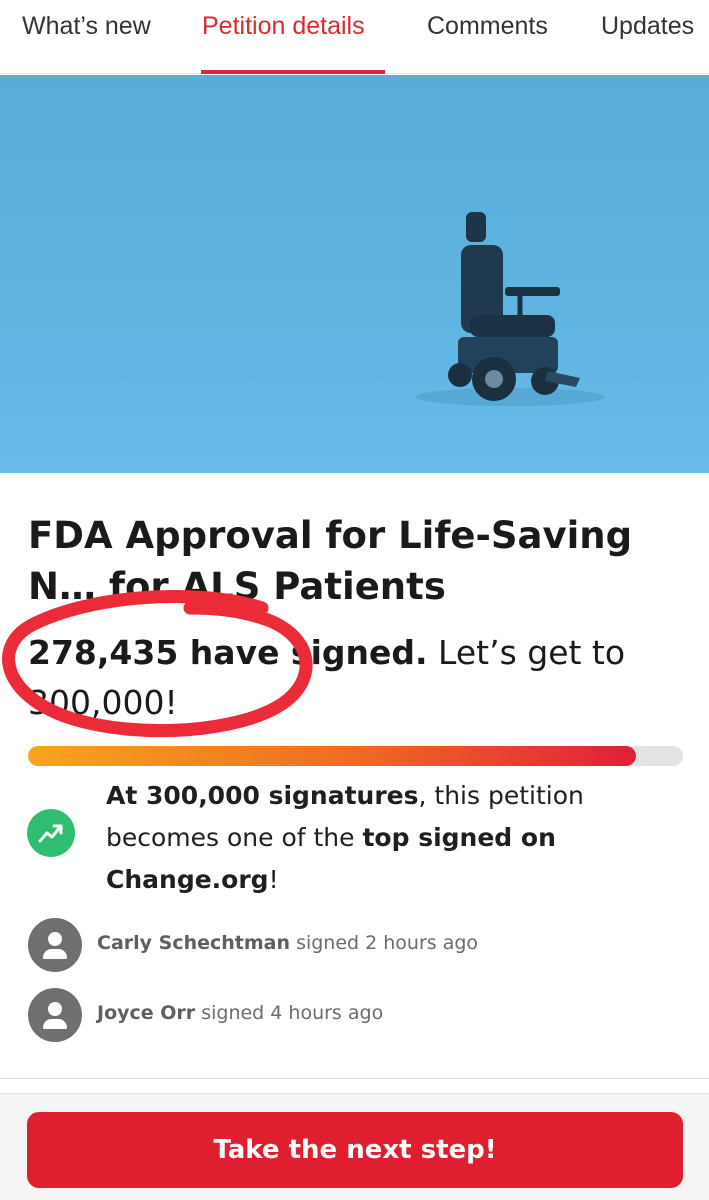  I want to click on signer-action: signed 2 hours ago, so click(384, 943).